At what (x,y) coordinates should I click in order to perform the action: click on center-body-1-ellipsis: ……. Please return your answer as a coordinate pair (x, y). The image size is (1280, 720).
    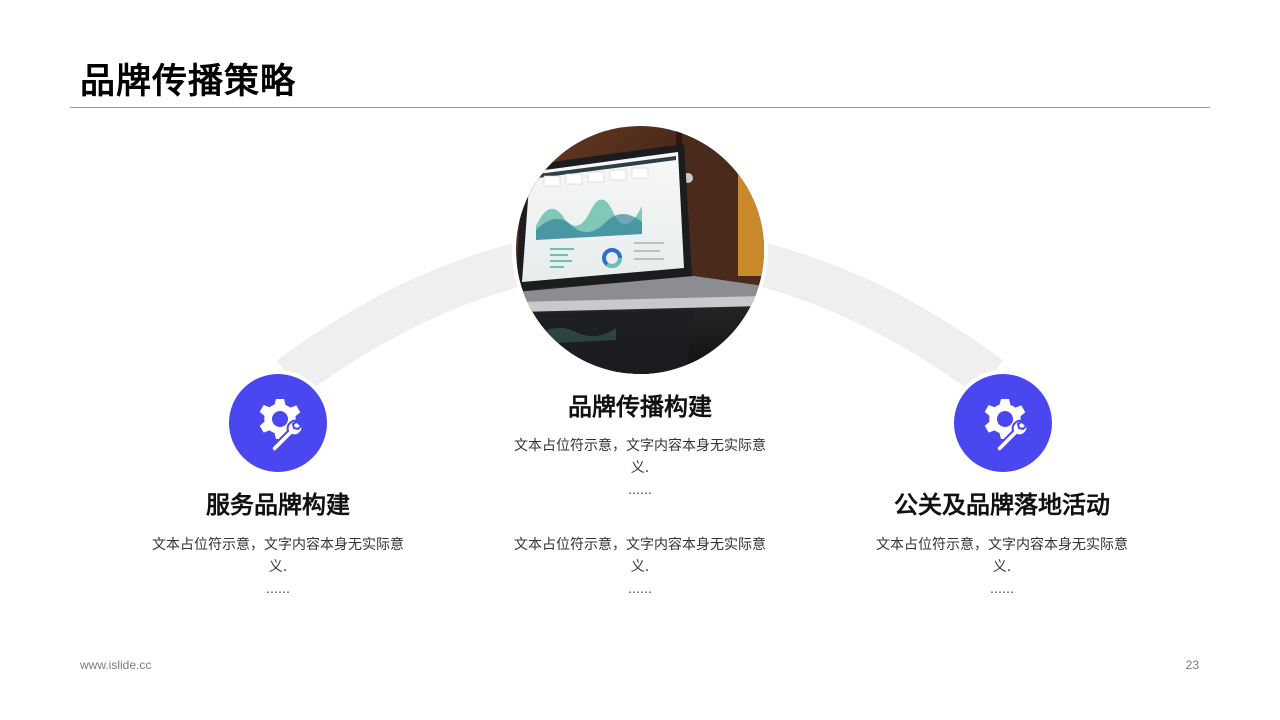
    Looking at the image, I should click on (640, 490).